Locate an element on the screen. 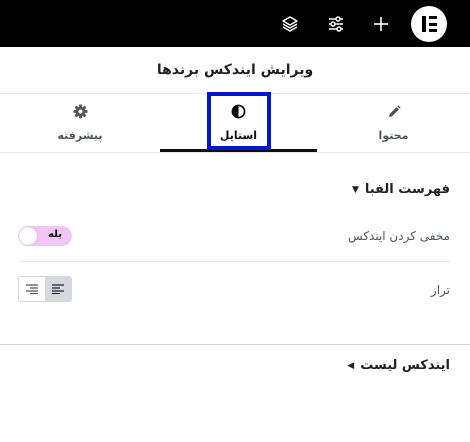 The height and width of the screenshot is (442, 470). tab-content-label: محتوا is located at coordinates (393, 135).